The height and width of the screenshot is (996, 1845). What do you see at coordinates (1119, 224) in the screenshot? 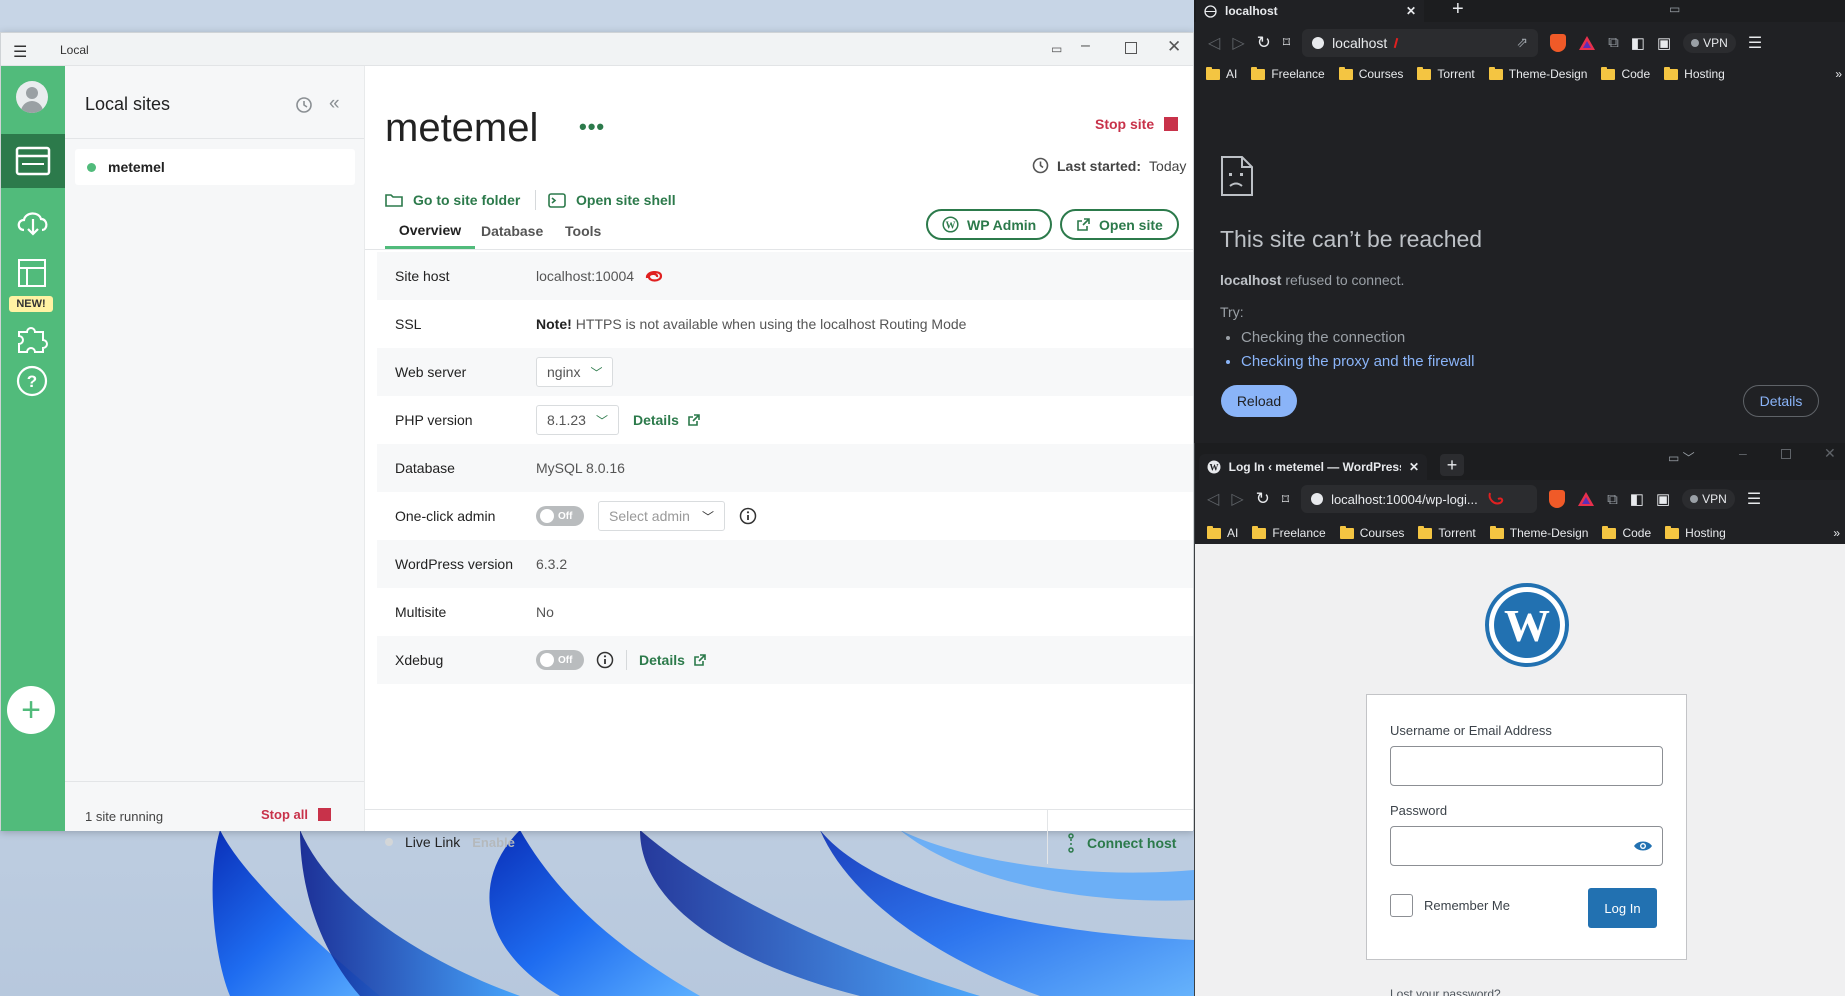
I see `open-site-button: Open site` at bounding box center [1119, 224].